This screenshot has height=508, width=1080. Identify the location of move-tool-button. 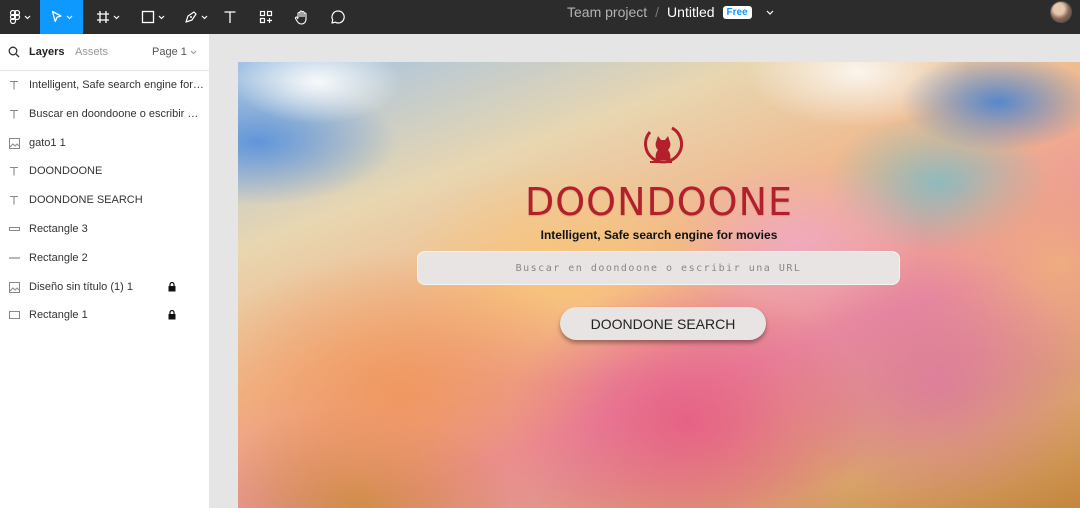
(61, 17).